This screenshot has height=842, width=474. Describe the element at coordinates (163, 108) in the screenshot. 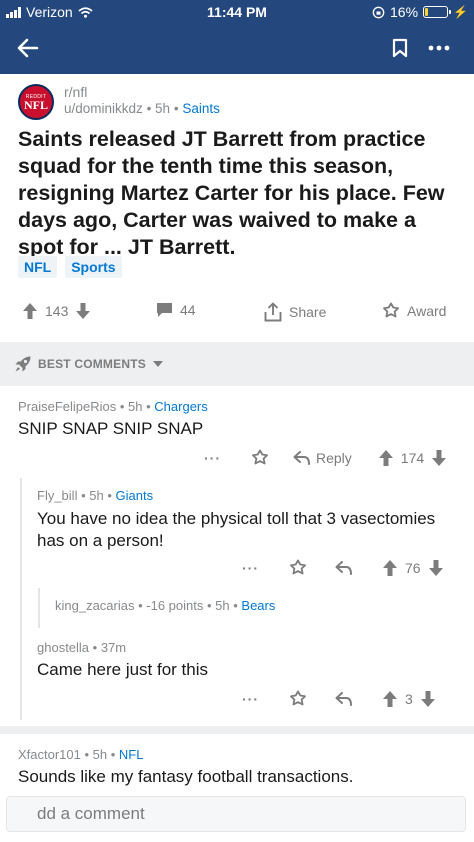

I see `post-age: 5h` at that location.